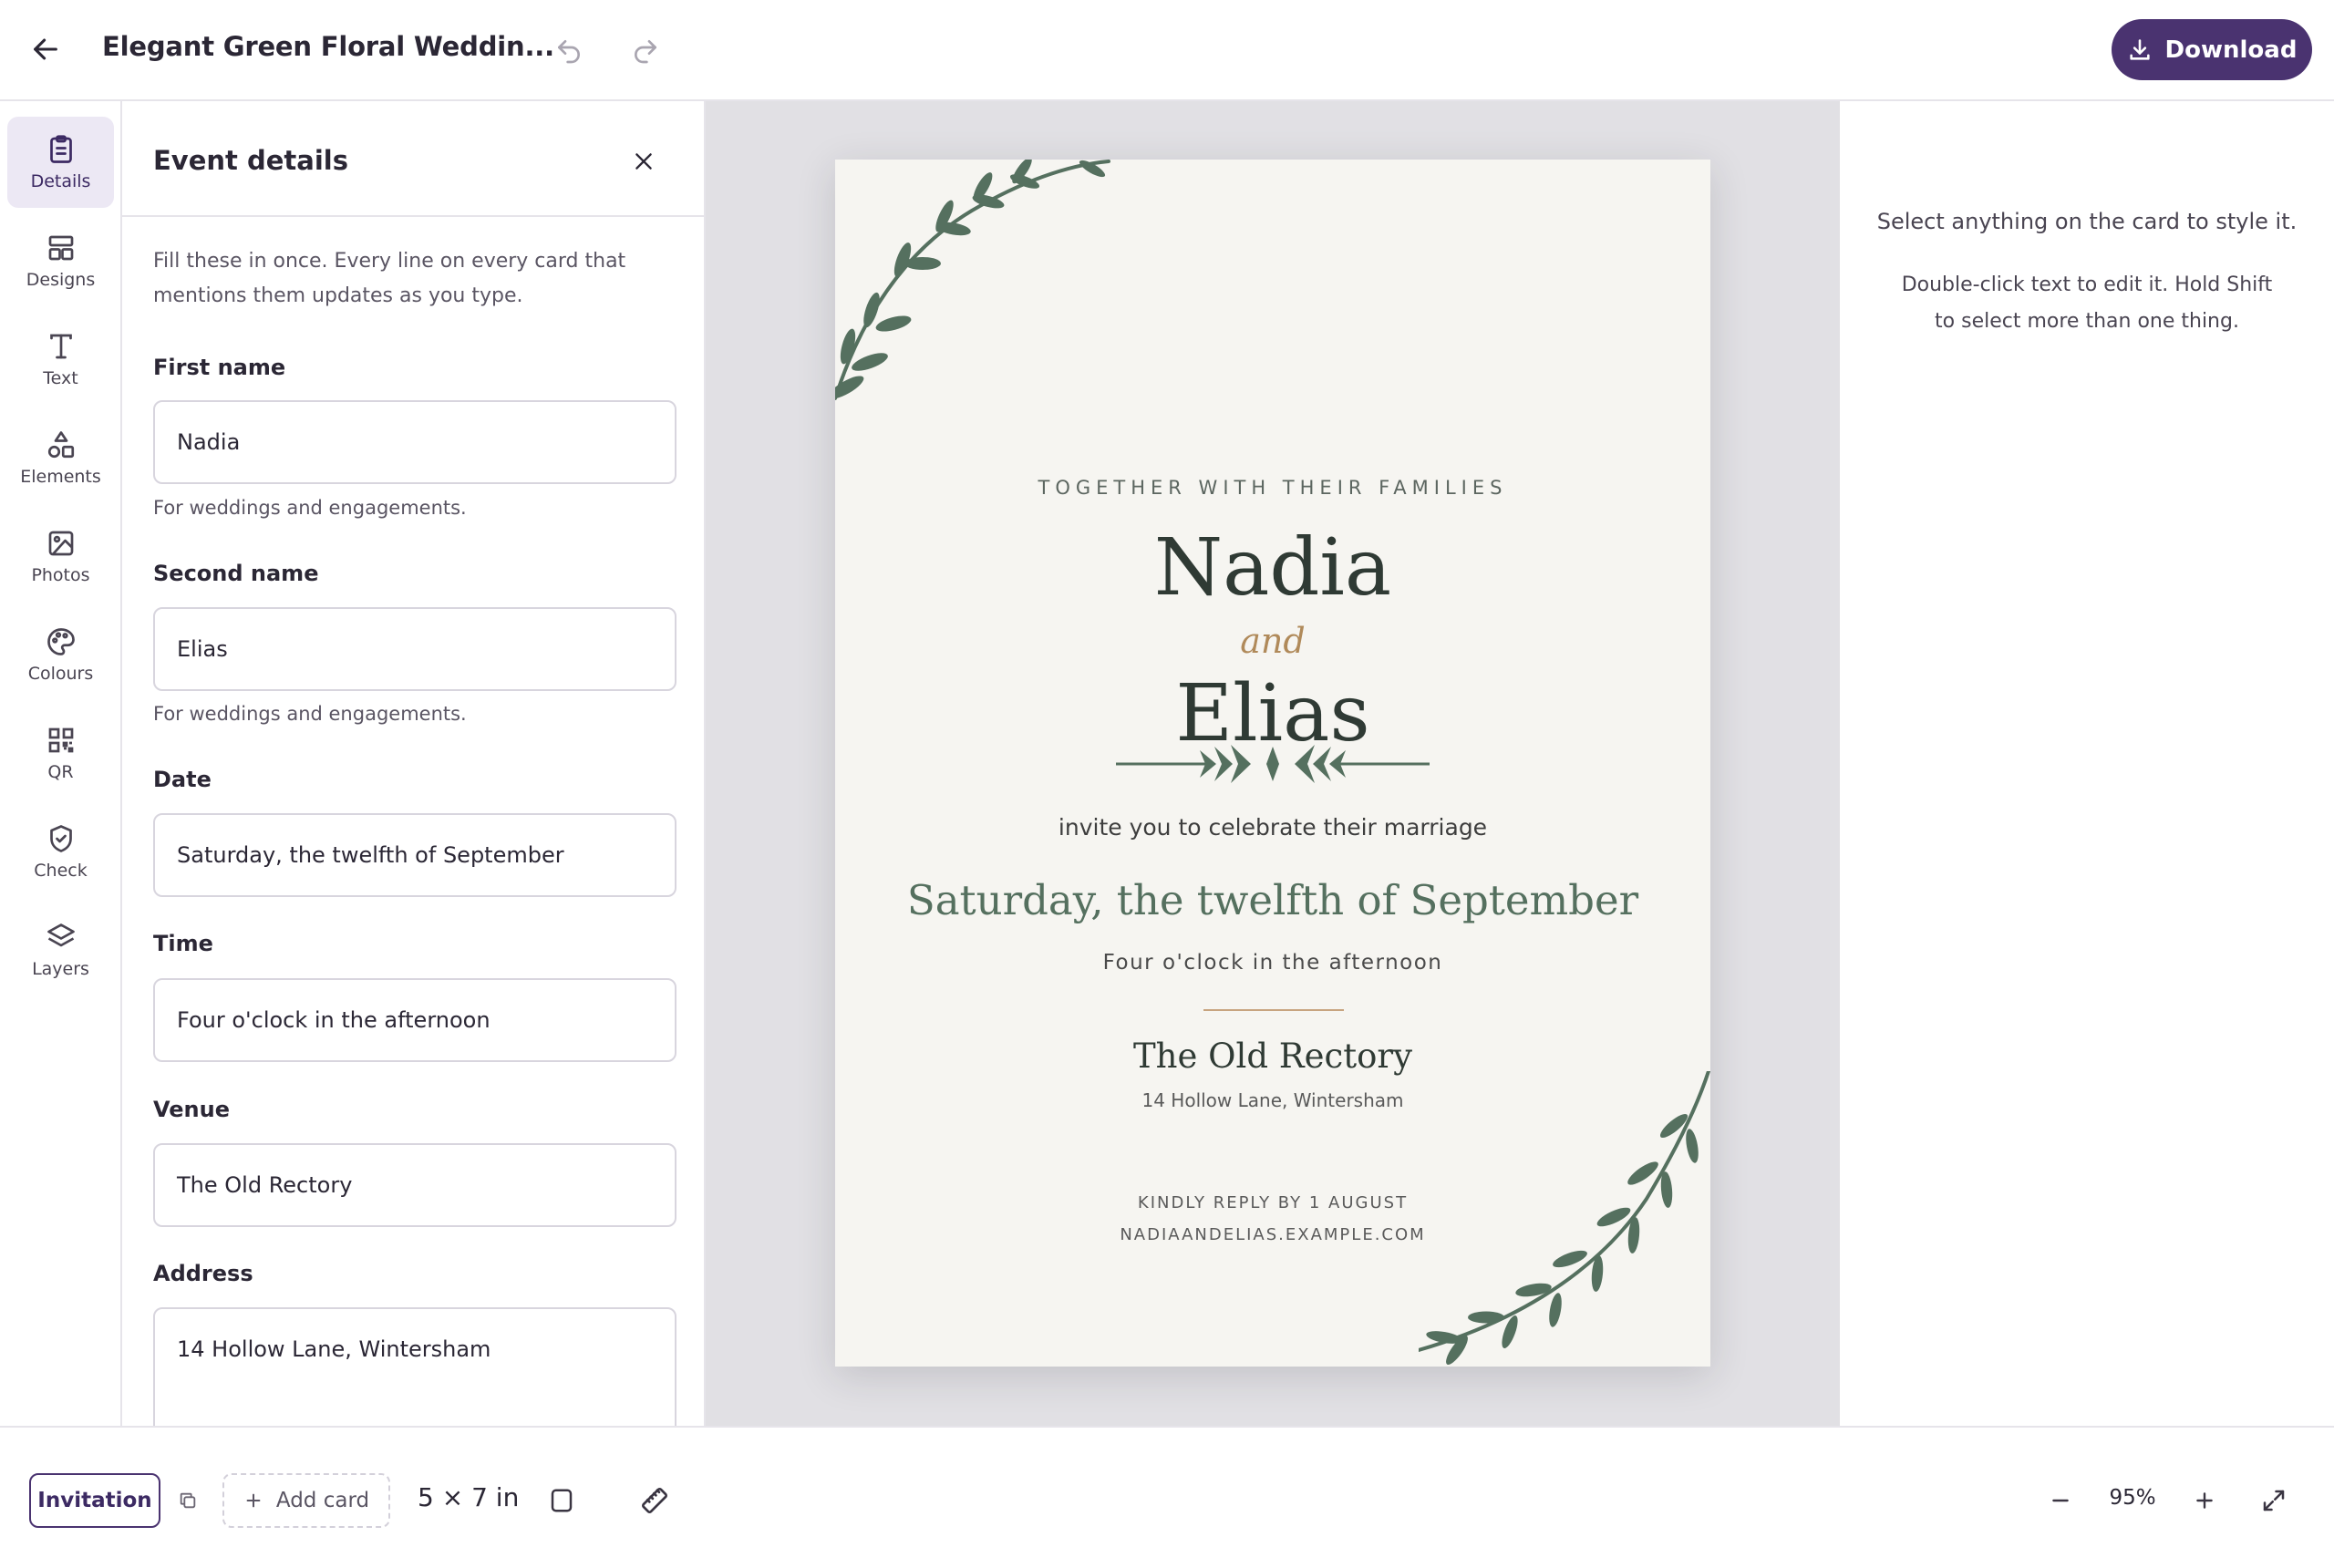 This screenshot has height=1568, width=2334. What do you see at coordinates (61, 838) in the screenshot?
I see `shield-check-icon` at bounding box center [61, 838].